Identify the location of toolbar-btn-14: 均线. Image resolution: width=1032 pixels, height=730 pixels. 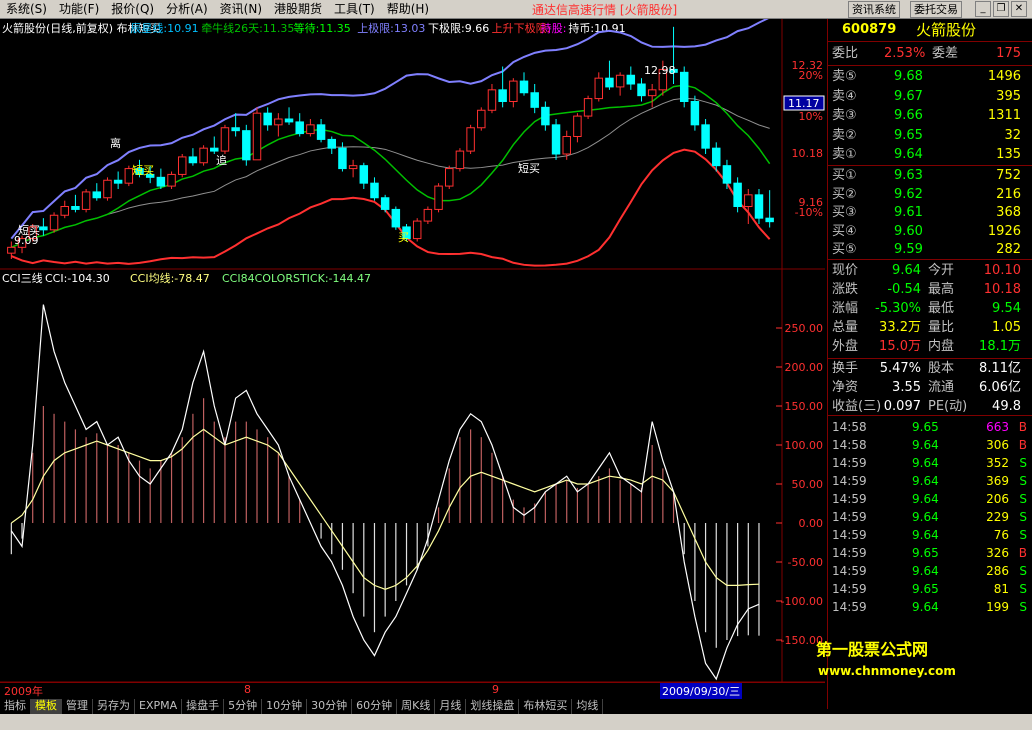
(588, 706).